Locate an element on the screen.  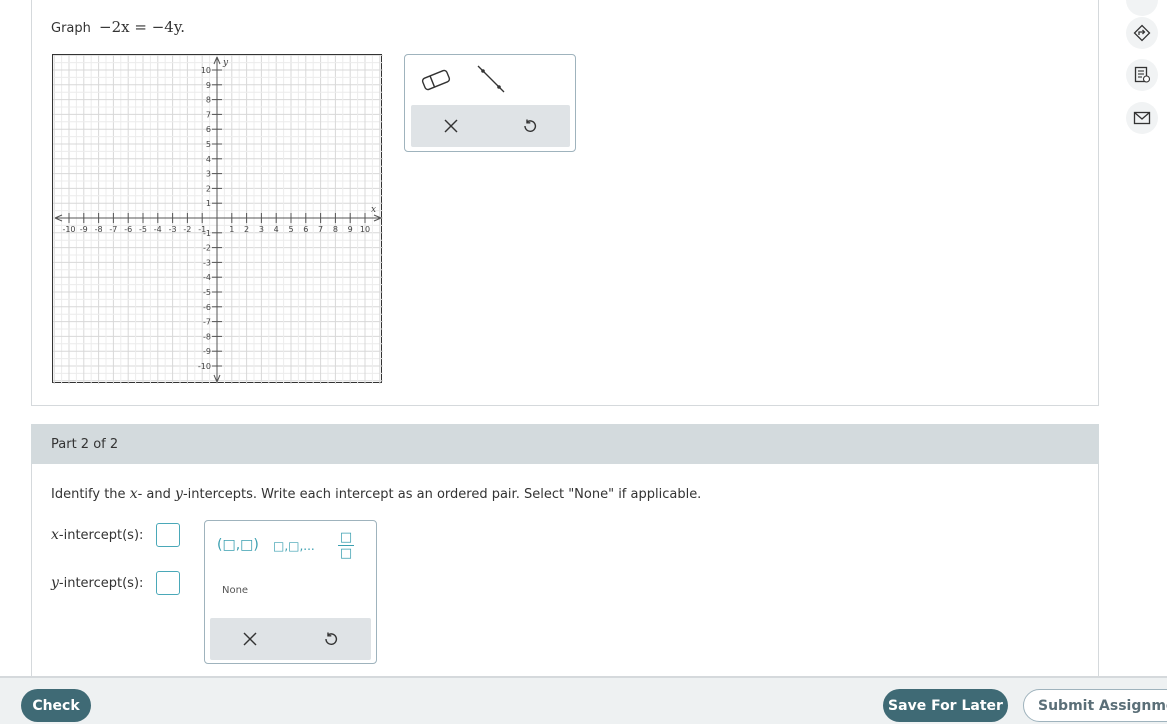
y-tick-label: -6 is located at coordinates (207, 307).